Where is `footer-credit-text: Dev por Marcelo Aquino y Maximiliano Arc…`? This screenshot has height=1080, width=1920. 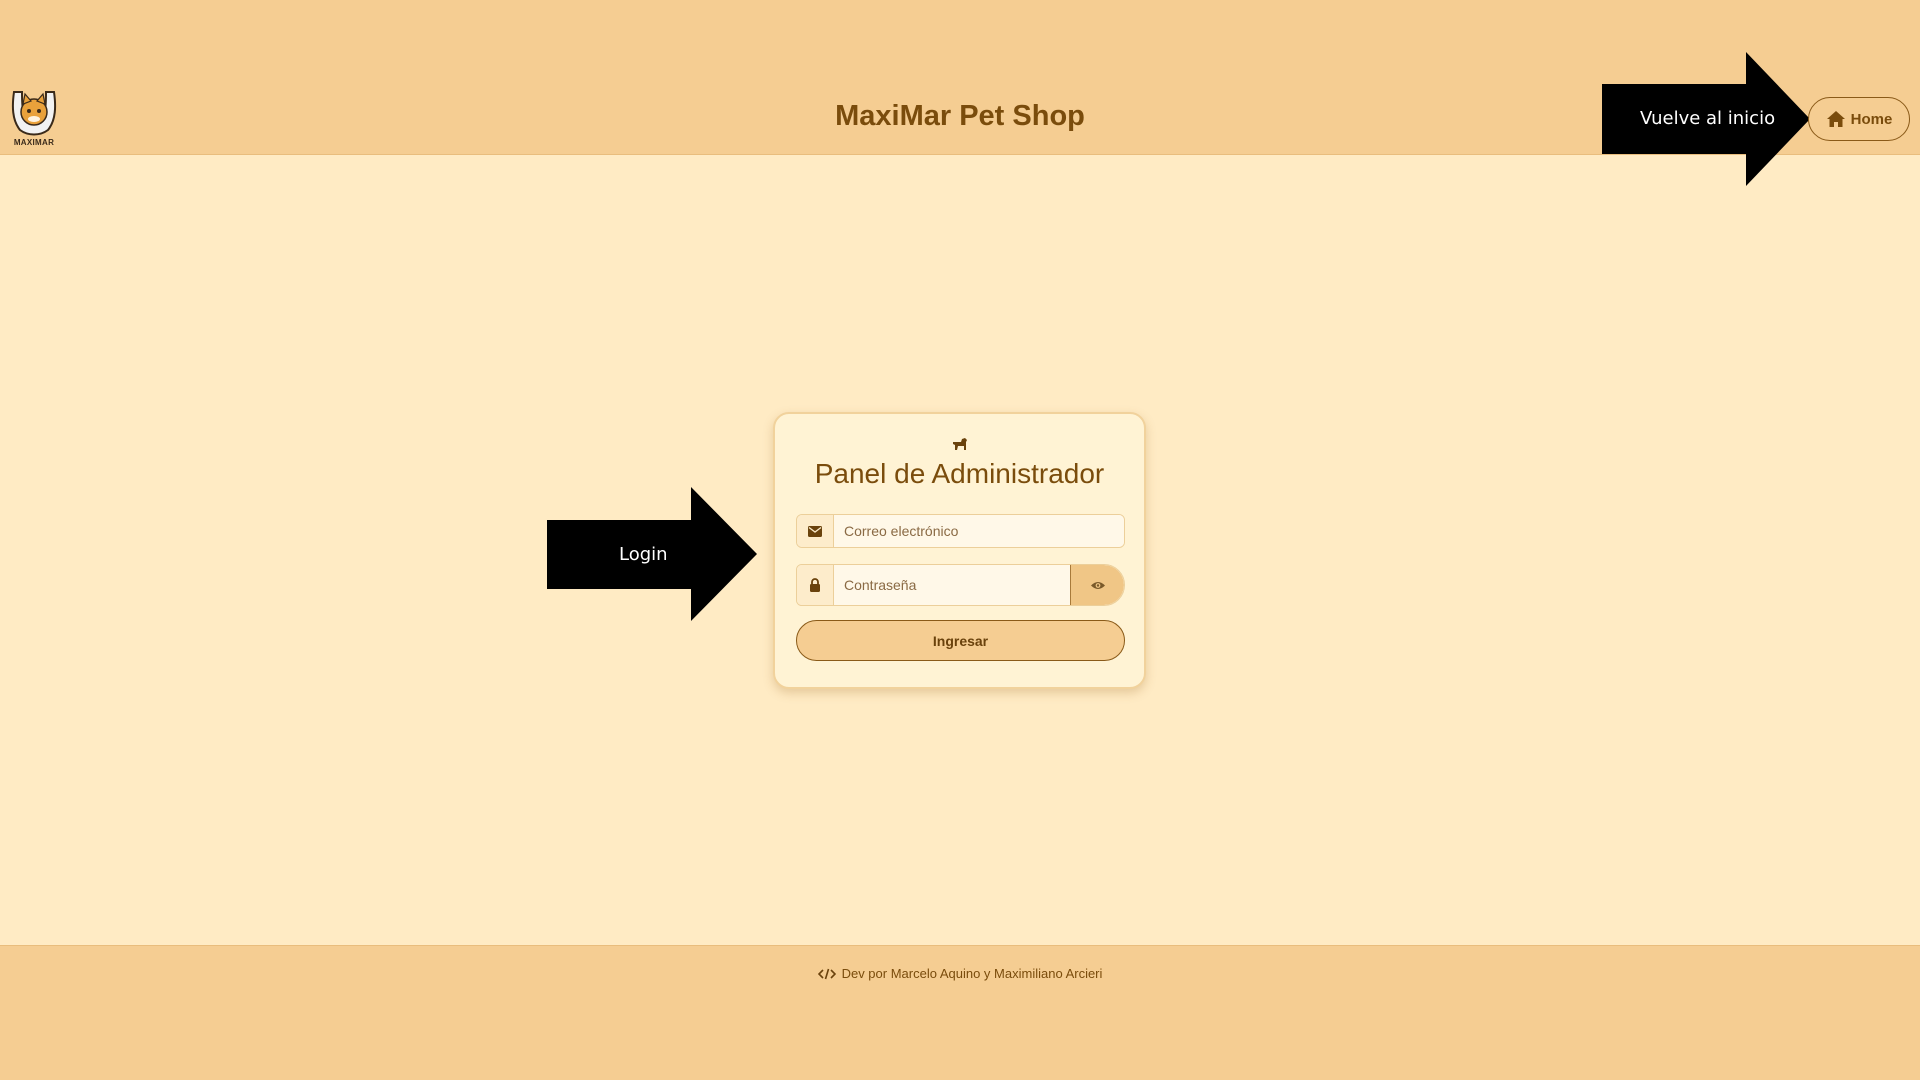 footer-credit-text: Dev por Marcelo Aquino y Maximiliano Arc… is located at coordinates (972, 973).